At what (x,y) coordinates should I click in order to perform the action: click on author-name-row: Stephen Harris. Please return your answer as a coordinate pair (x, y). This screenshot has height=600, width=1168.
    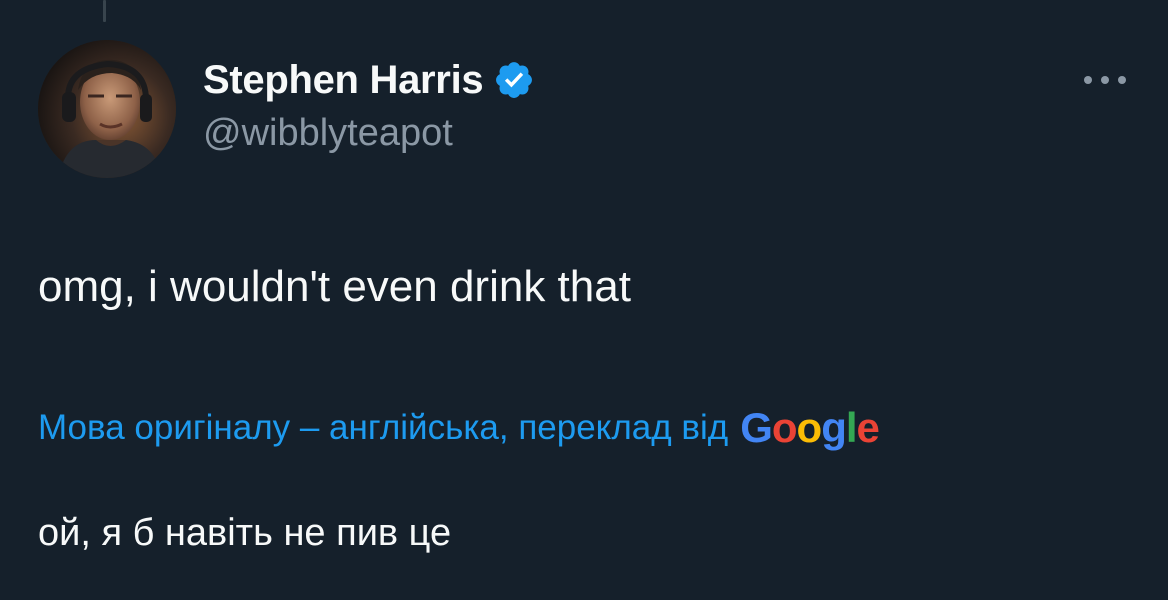
    Looking at the image, I should click on (369, 80).